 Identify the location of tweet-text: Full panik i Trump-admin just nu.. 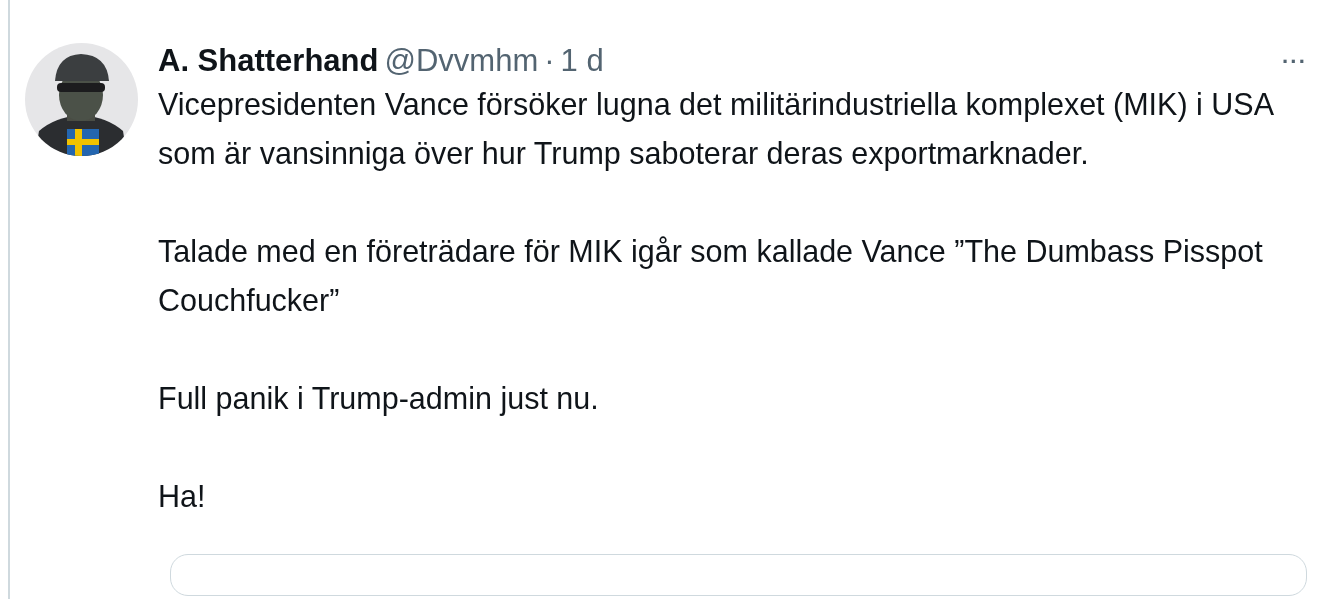
(379, 399).